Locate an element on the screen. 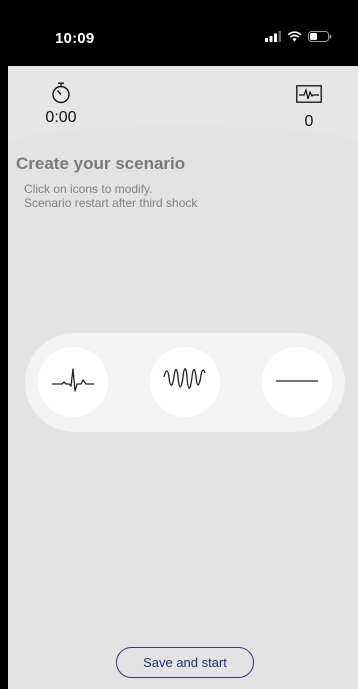  timer: 0:00 is located at coordinates (61, 104).